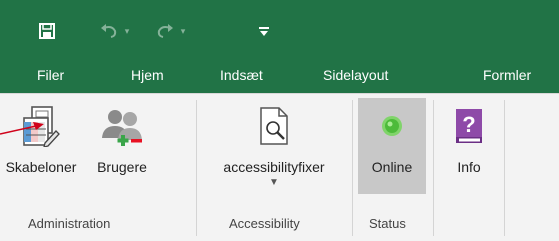 Image resolution: width=559 pixels, height=241 pixels. Describe the element at coordinates (274, 126) in the screenshot. I see `magnifier-document-icon` at that location.